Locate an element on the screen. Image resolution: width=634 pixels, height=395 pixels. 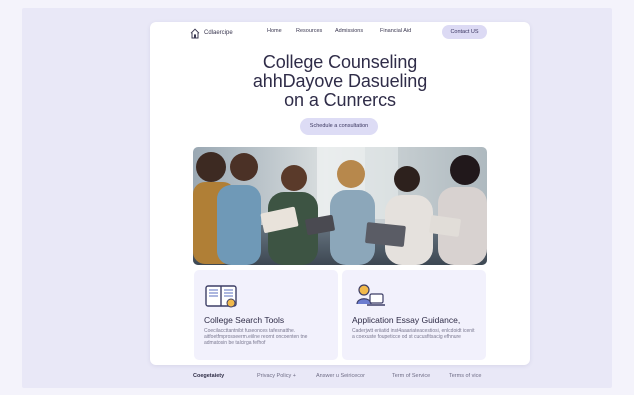
brand-name: Cdlaercipe is located at coordinates (218, 33).